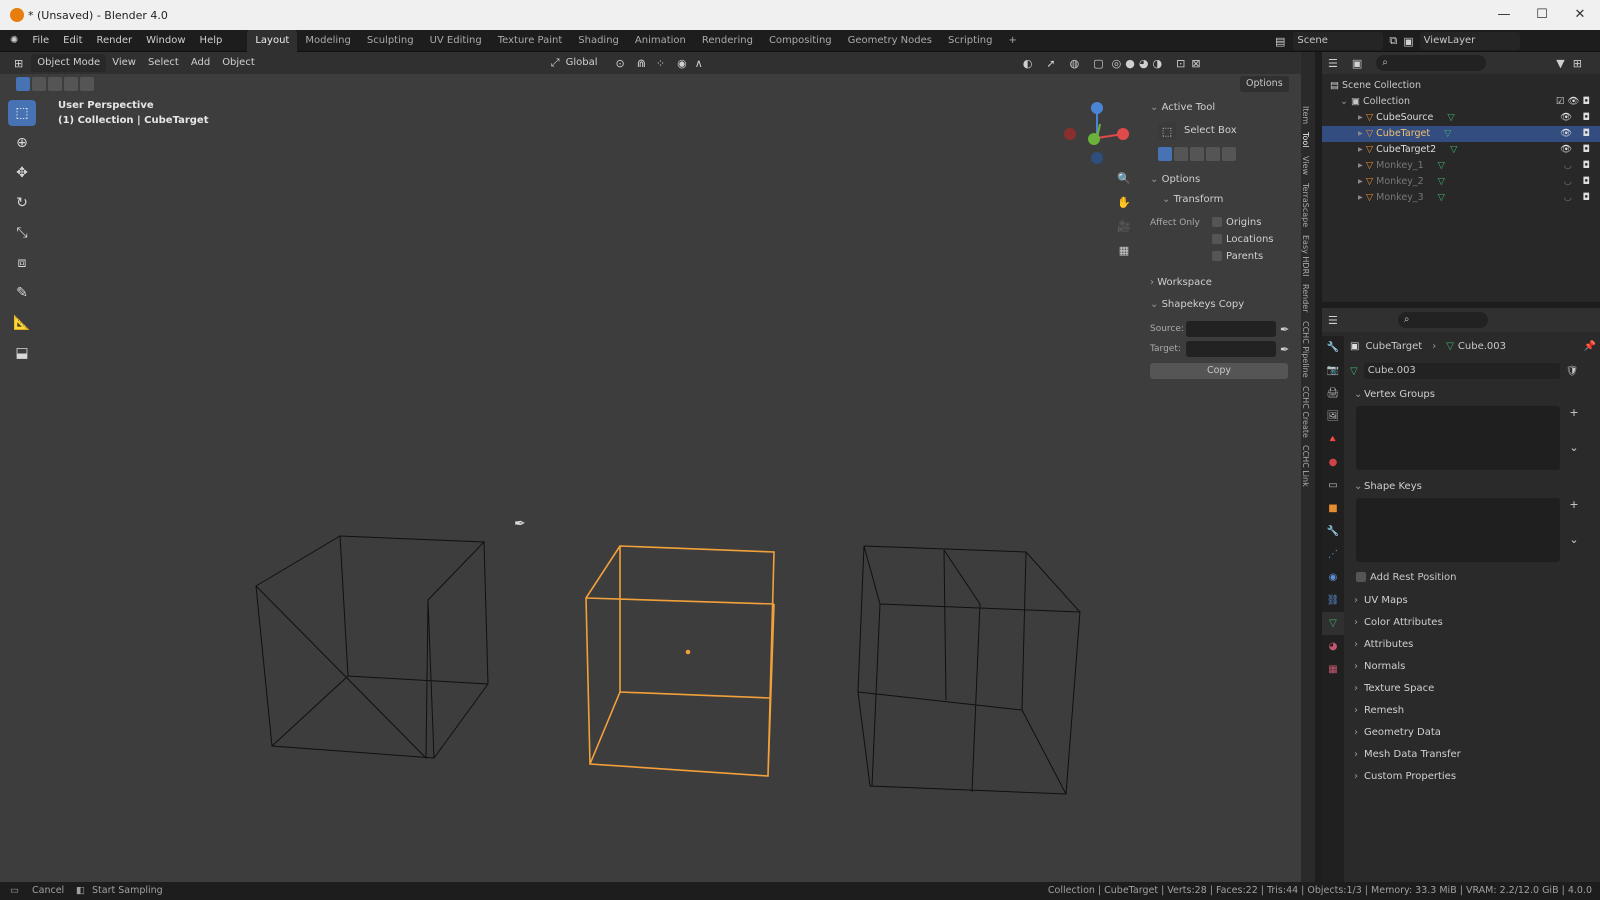 The height and width of the screenshot is (900, 1600). I want to click on target-eyedropper-icon: ✒, so click(1284, 349).